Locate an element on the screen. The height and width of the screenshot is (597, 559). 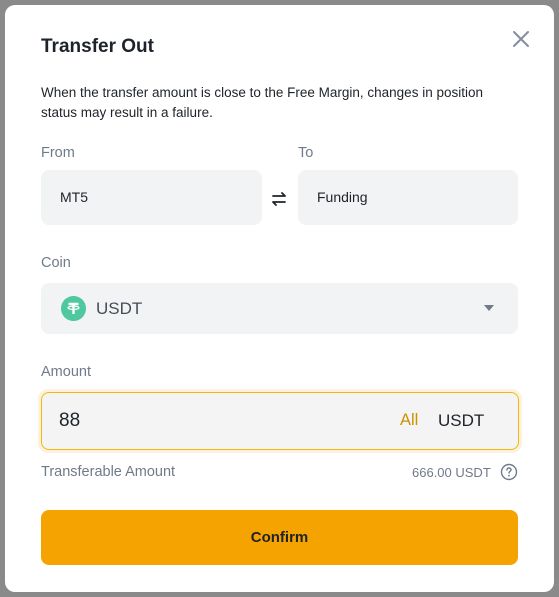
coin-label: Coin is located at coordinates (56, 263).